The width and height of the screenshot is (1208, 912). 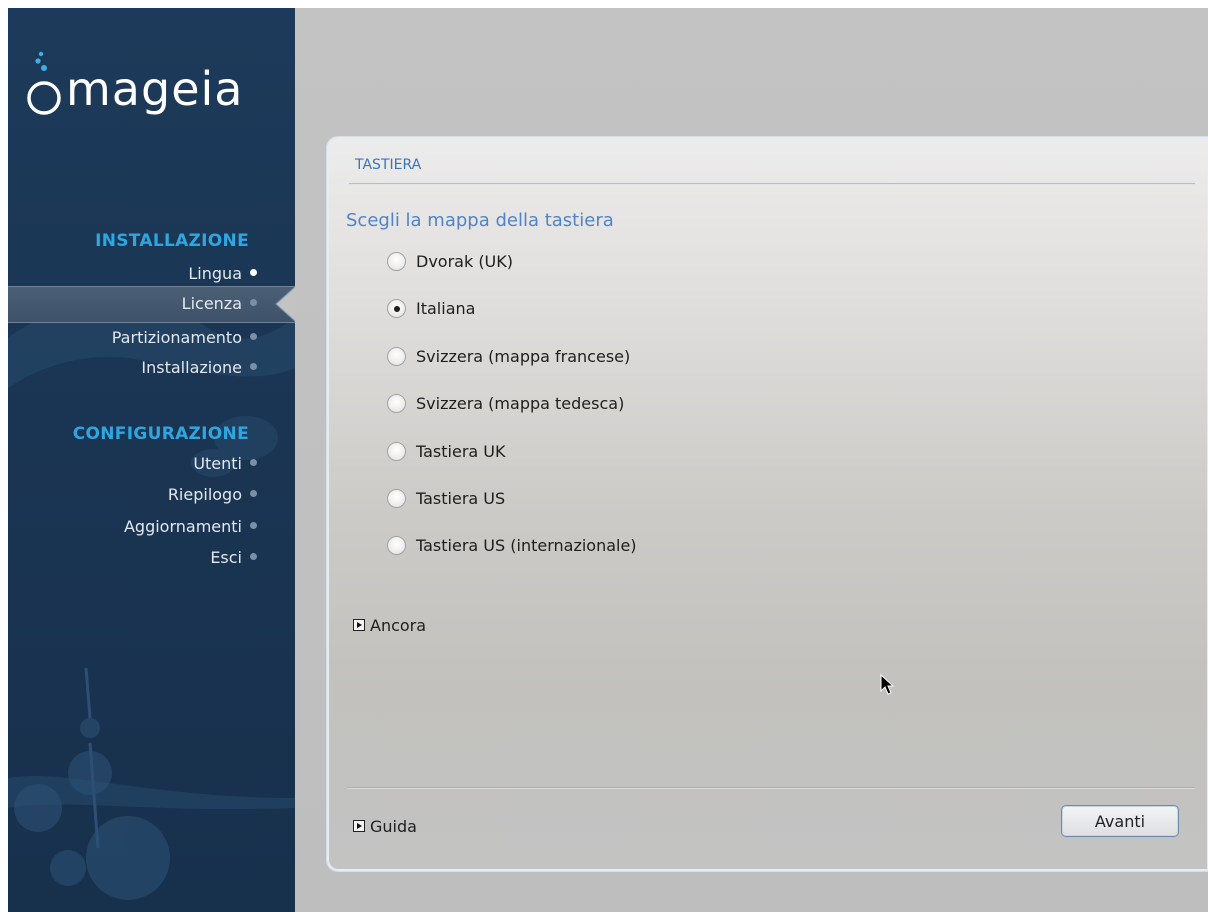 I want to click on sidebar-step-label: Utenti, so click(x=217, y=463).